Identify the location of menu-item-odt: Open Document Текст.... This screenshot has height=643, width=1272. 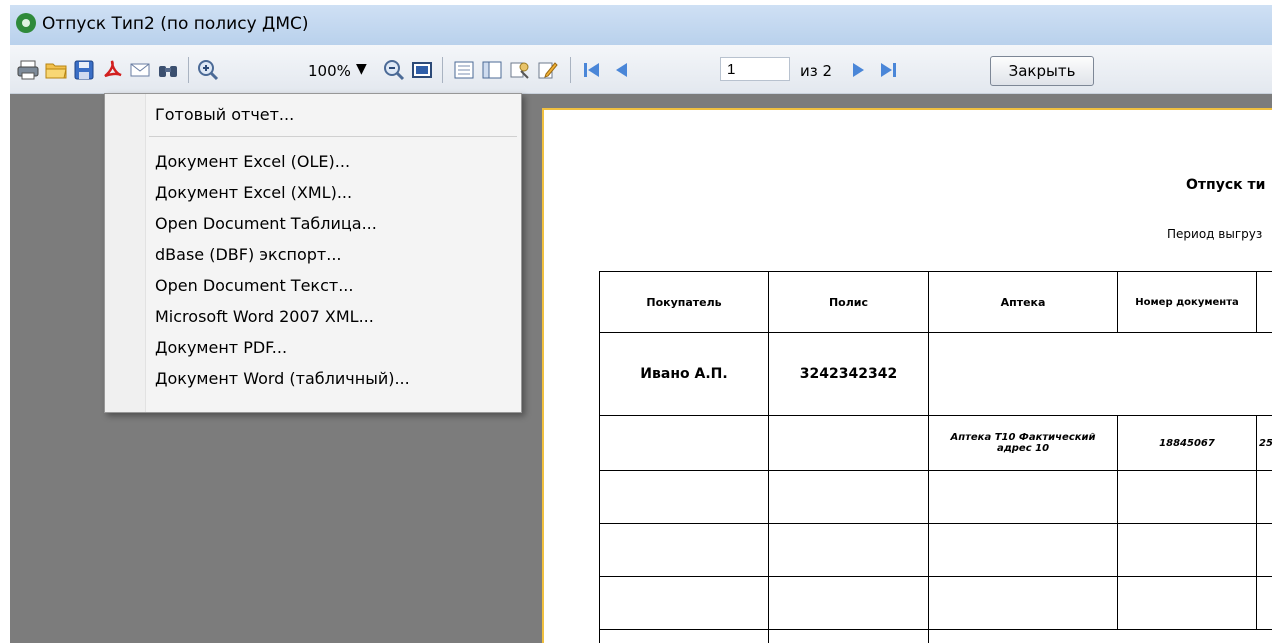
(254, 285).